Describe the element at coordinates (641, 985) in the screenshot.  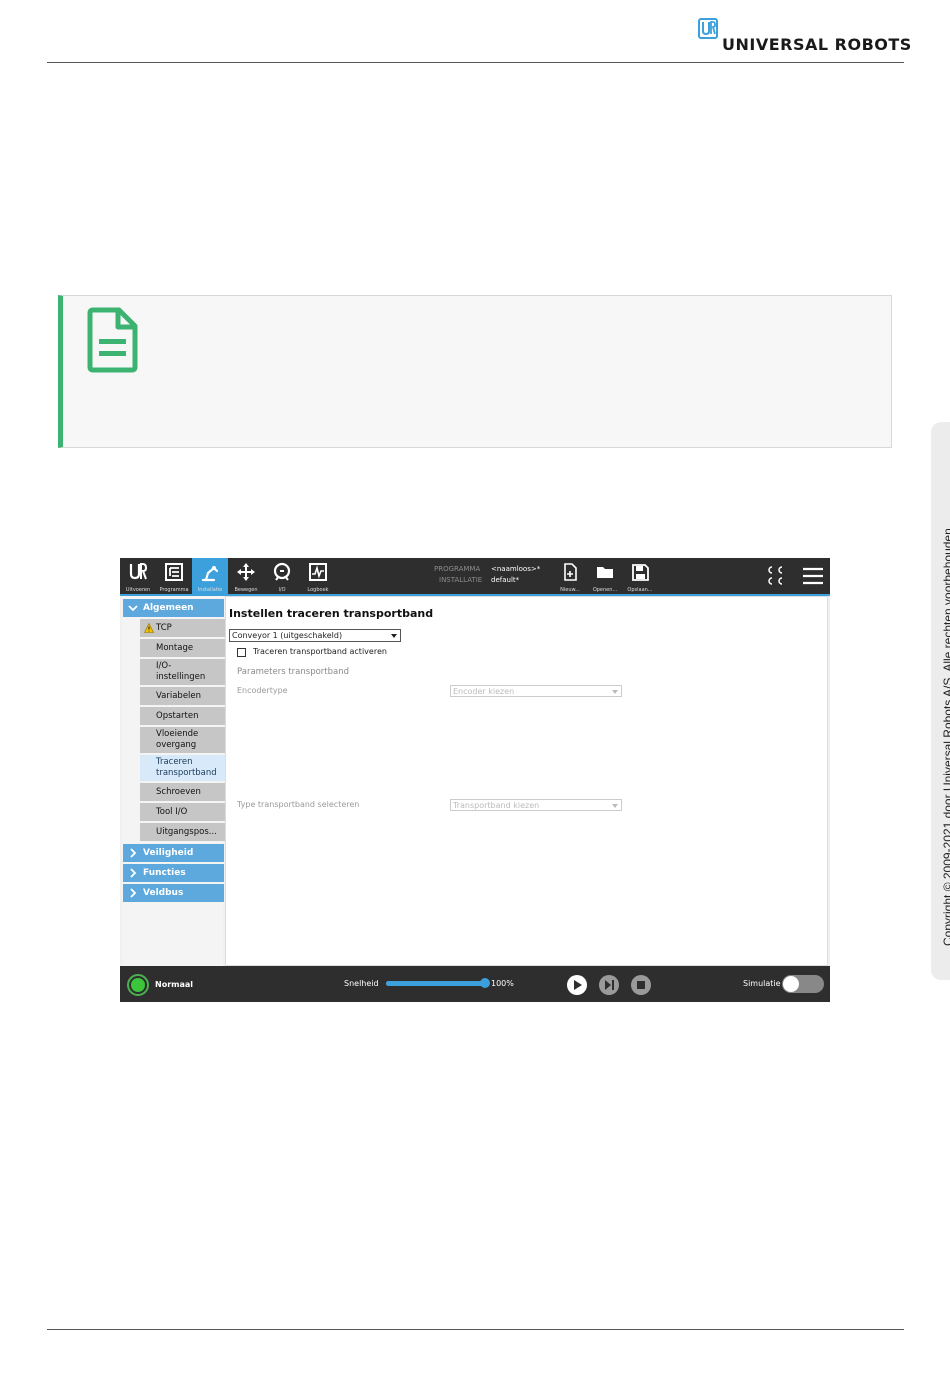
I see `stop-icon` at that location.